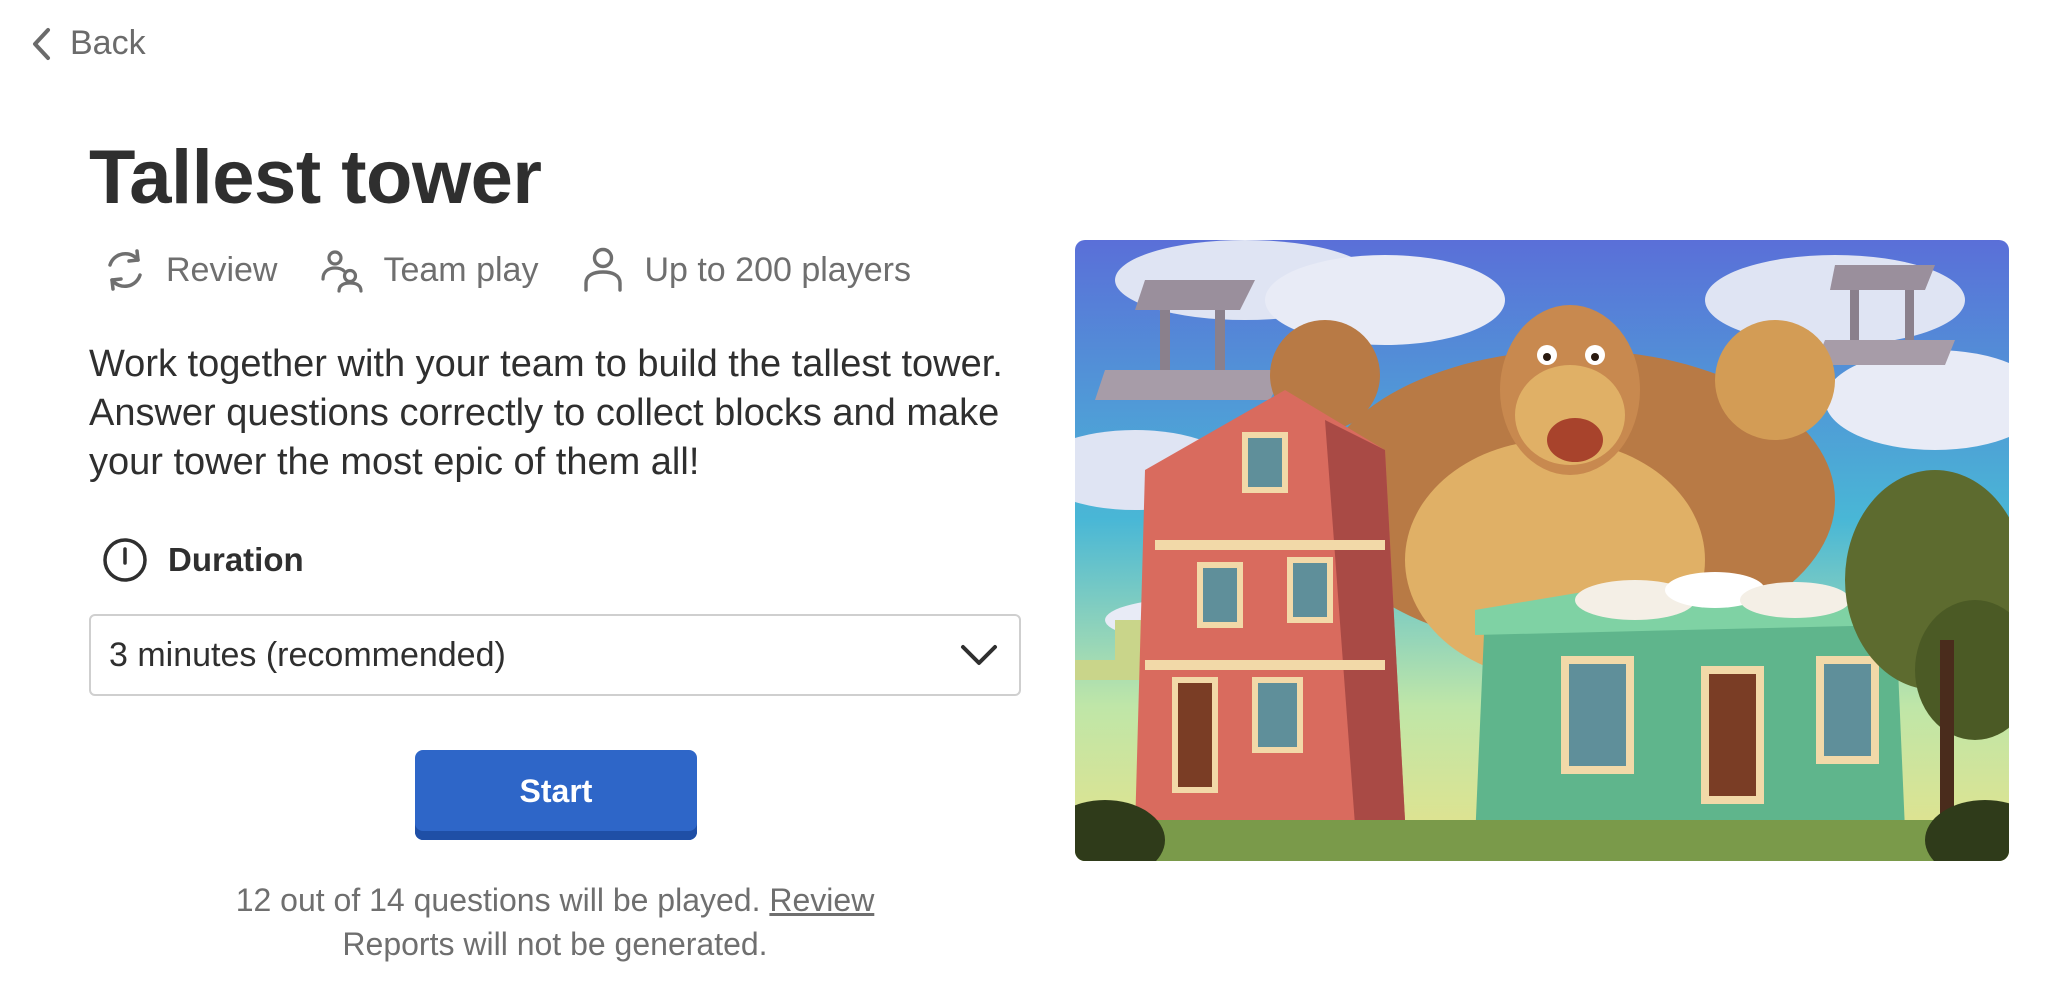 The width and height of the screenshot is (2068, 1000). I want to click on tag-players: Up to 200 players, so click(744, 270).